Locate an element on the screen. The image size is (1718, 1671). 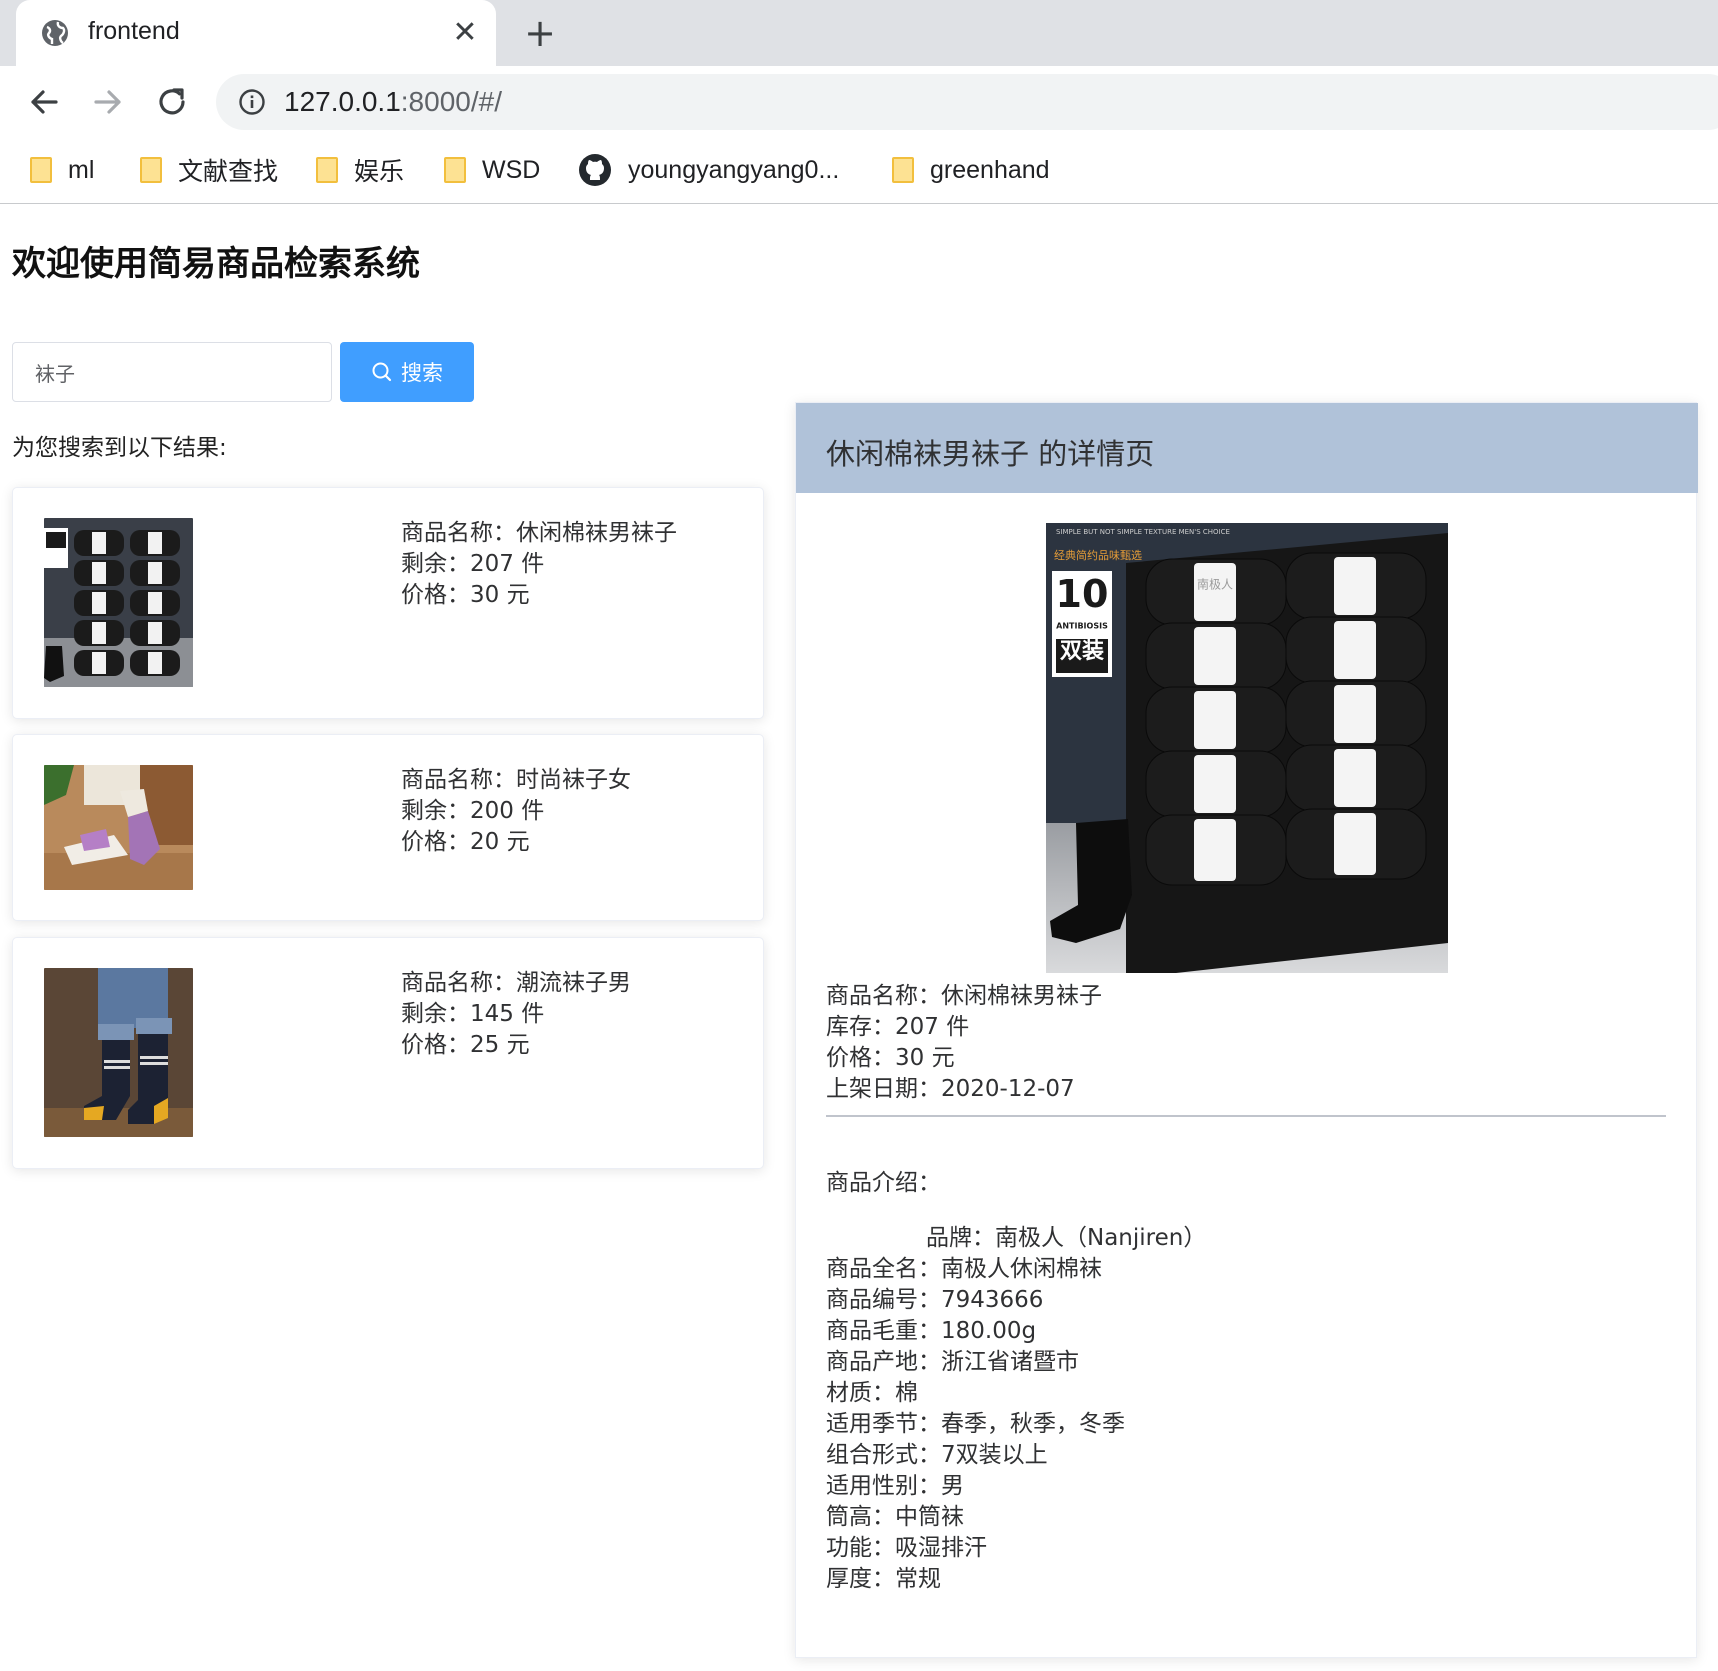
intro-line: 品牌：南极人（Nanjiren） is located at coordinates (1066, 1238).